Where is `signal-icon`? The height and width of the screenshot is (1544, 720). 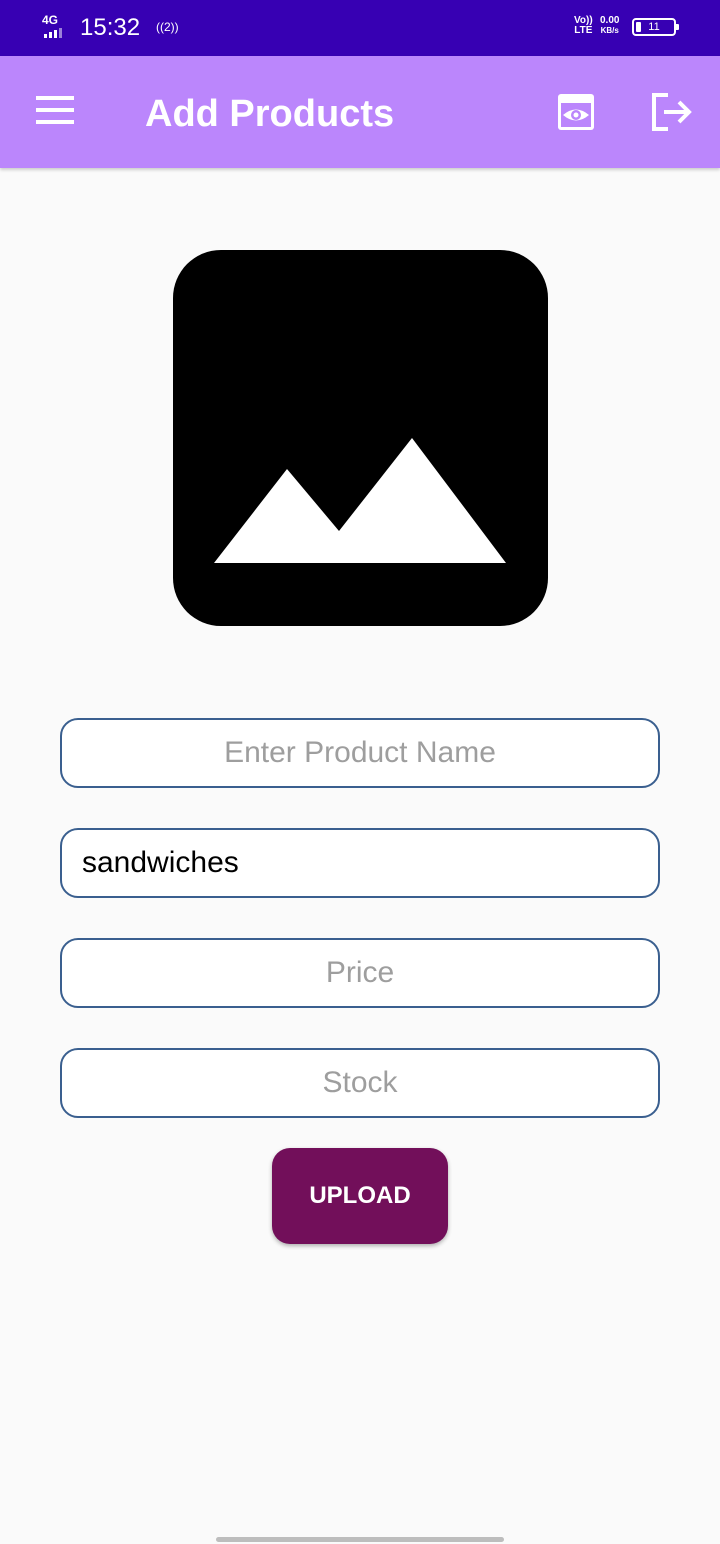 signal-icon is located at coordinates (53, 33).